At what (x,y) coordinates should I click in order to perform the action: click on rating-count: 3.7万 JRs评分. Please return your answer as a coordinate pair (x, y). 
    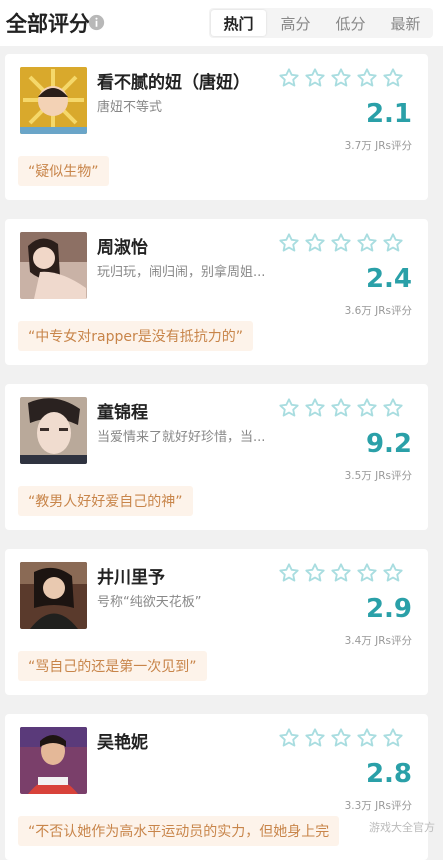
    Looking at the image, I should click on (378, 146).